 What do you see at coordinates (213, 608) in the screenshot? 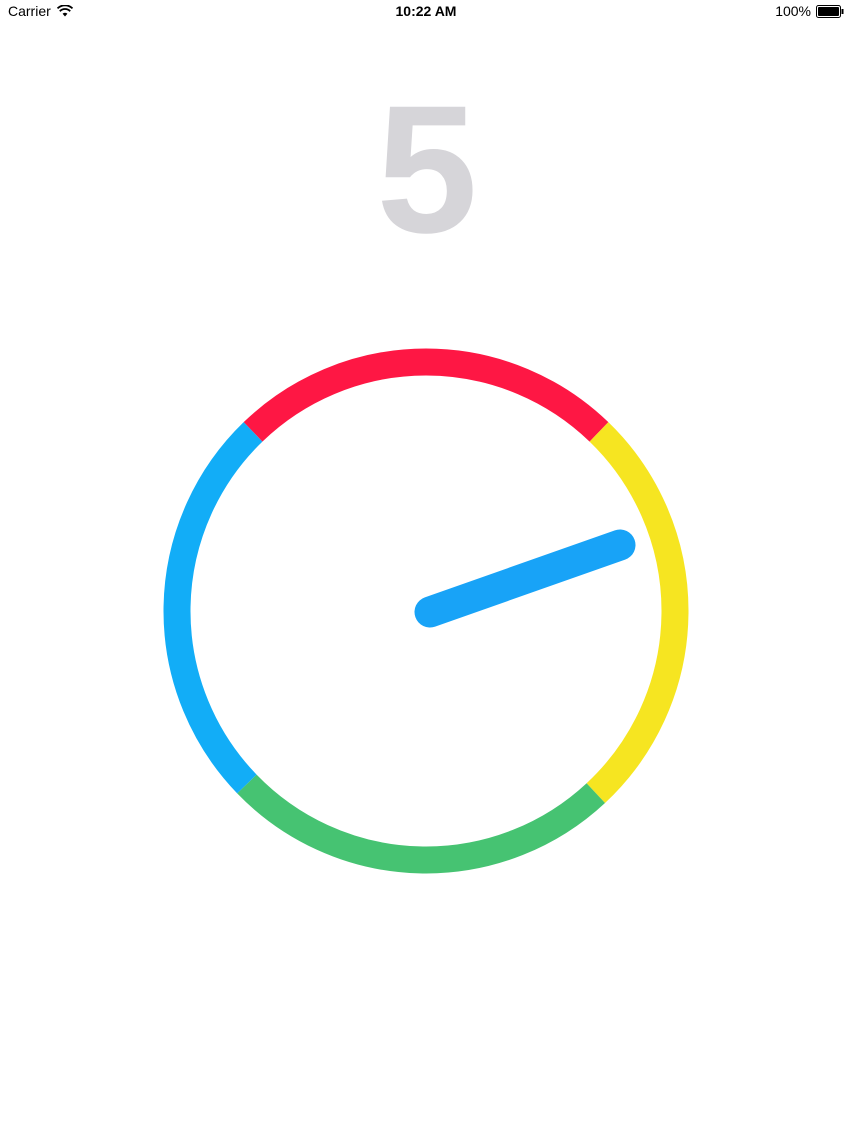
I see `ring-segment-blue` at bounding box center [213, 608].